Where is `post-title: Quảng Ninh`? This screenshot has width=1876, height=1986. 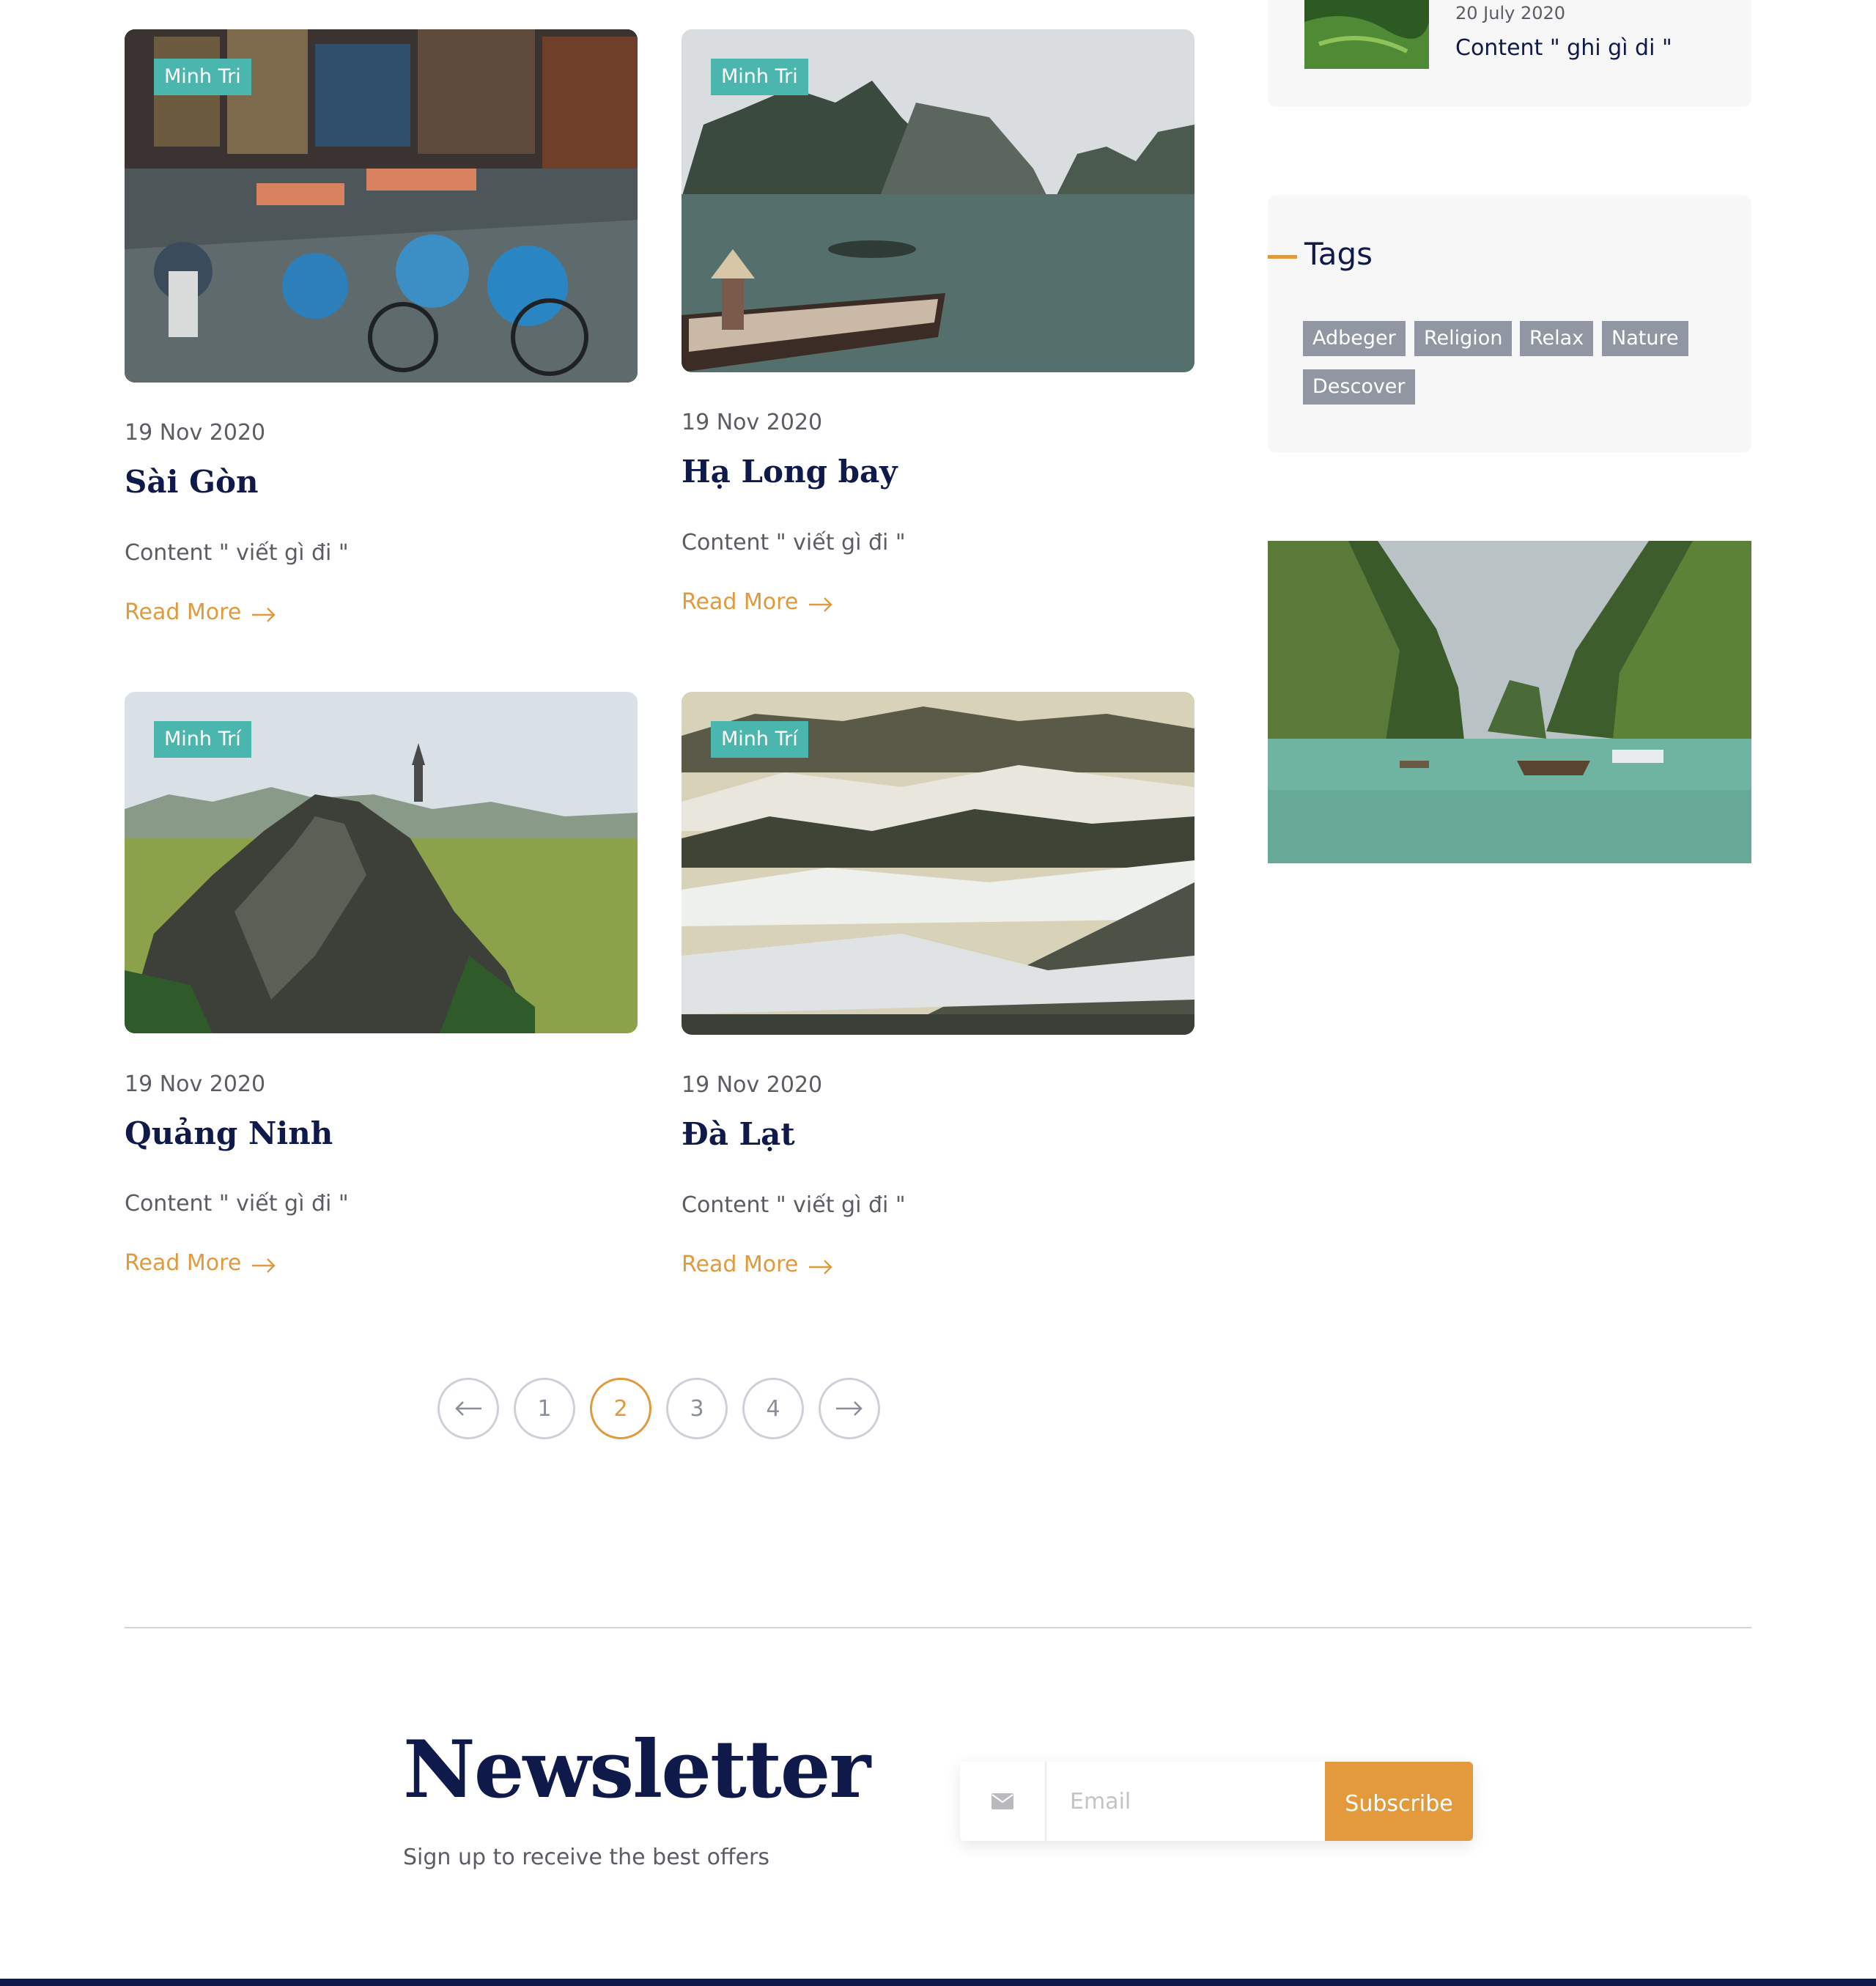
post-title: Quảng Ninh is located at coordinates (229, 1133).